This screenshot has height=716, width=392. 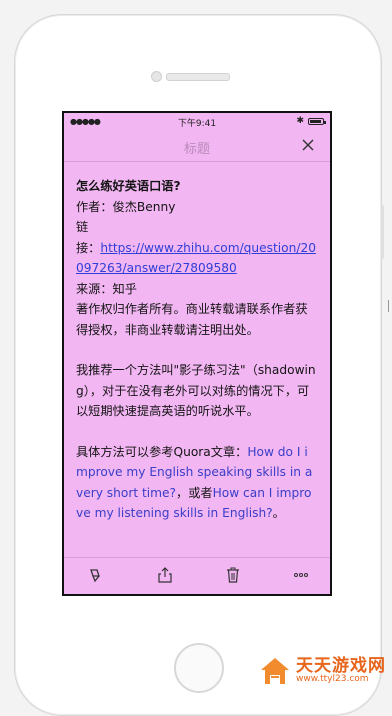 I want to click on watermark: 天天游戏网 www.ttyl23.com, so click(x=322, y=671).